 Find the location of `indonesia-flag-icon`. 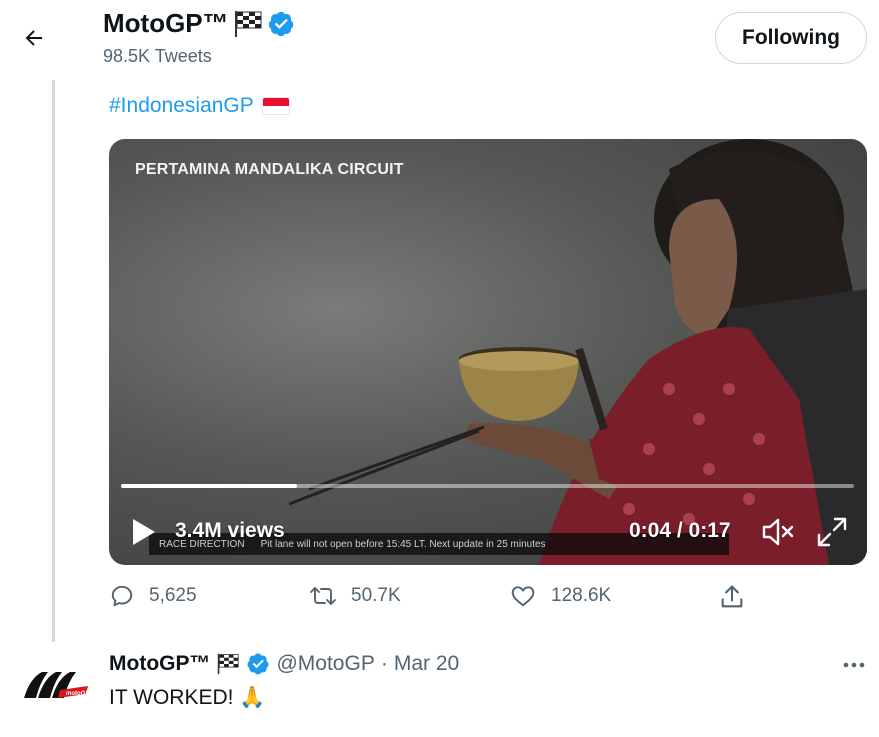

indonesia-flag-icon is located at coordinates (275, 106).